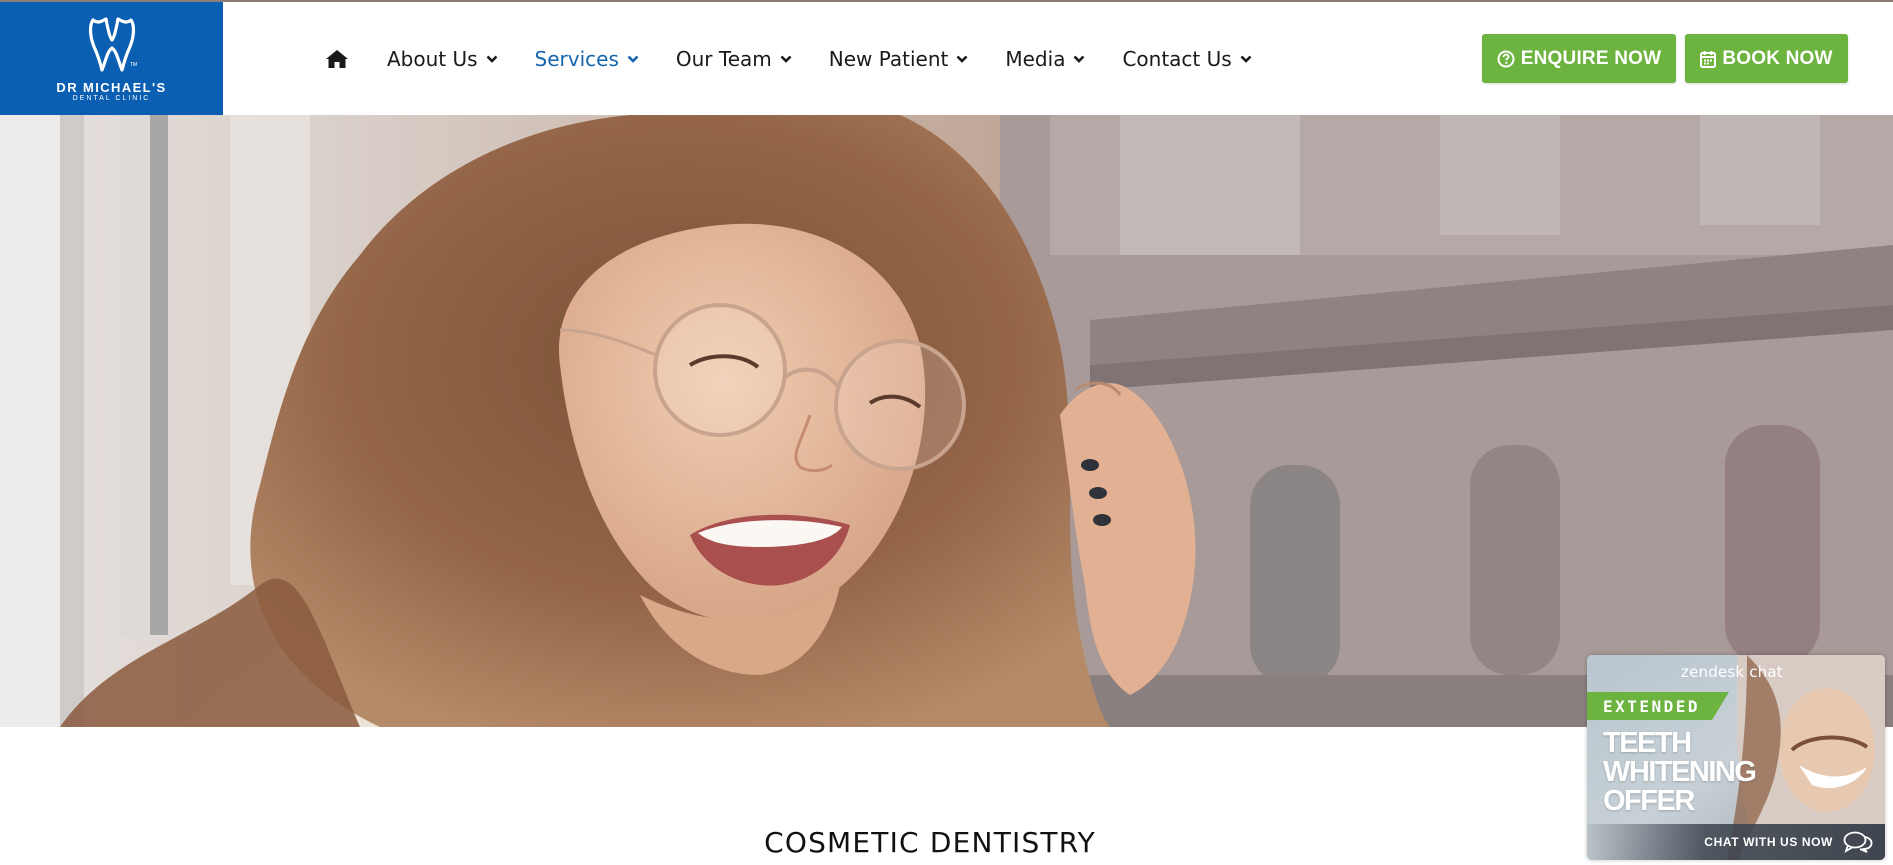 The width and height of the screenshot is (1893, 865). I want to click on tooth-icon: TM, so click(112, 44).